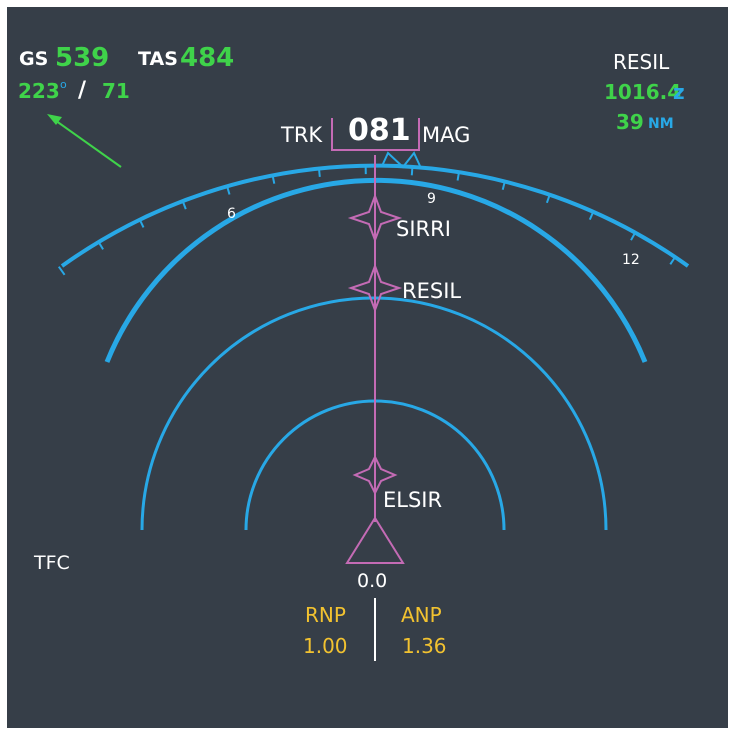  I want to click on wind-direction: 223, so click(39, 91).